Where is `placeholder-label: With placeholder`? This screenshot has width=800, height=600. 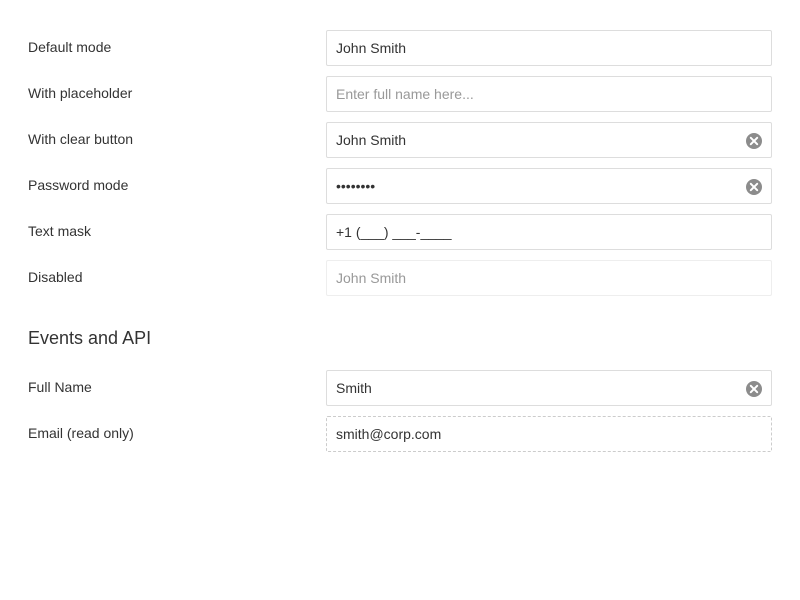
placeholder-label: With placeholder is located at coordinates (80, 93).